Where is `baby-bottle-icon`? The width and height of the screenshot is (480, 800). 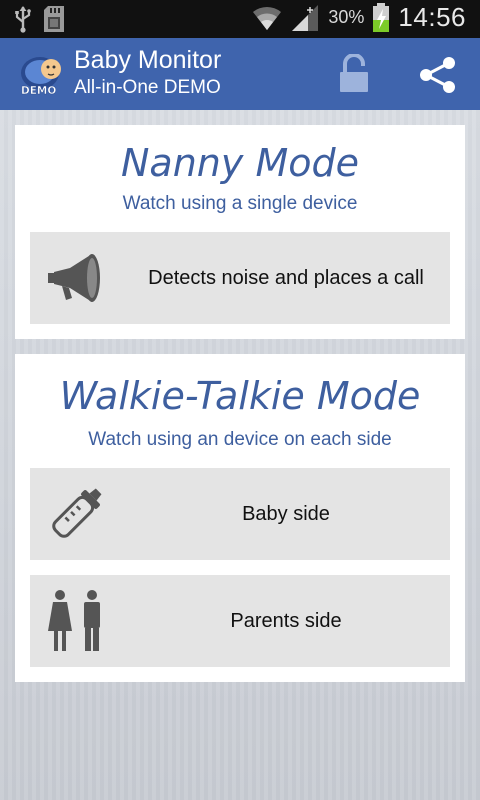
baby-bottle-icon is located at coordinates (77, 513).